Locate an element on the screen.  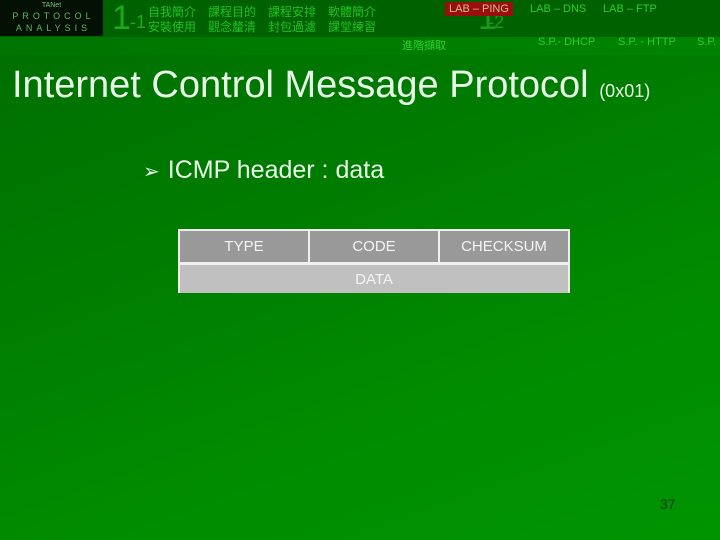
nav-lab-ftp: LAB – FTP is located at coordinates (630, 9).